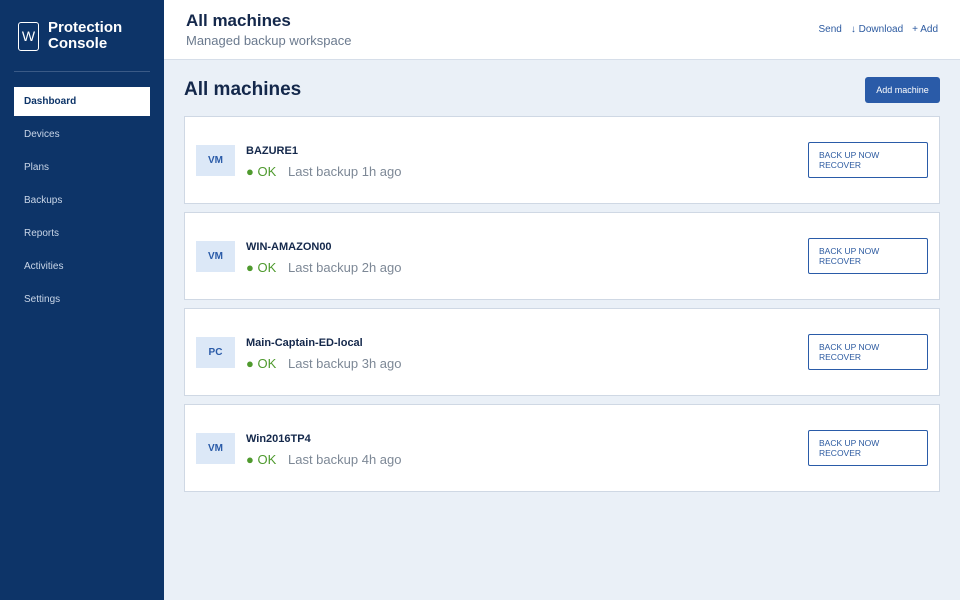 The image size is (960, 600). What do you see at coordinates (278, 439) in the screenshot?
I see `machine-name: Win2016TP4` at bounding box center [278, 439].